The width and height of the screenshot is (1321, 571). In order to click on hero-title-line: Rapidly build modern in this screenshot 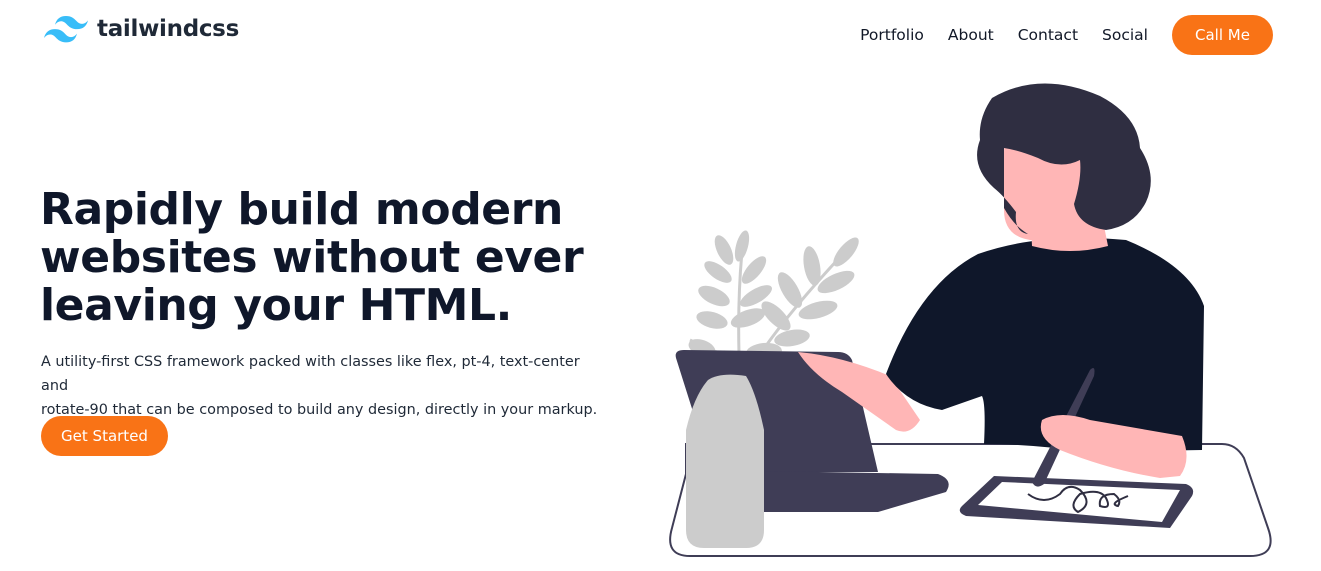, I will do `click(301, 209)`.